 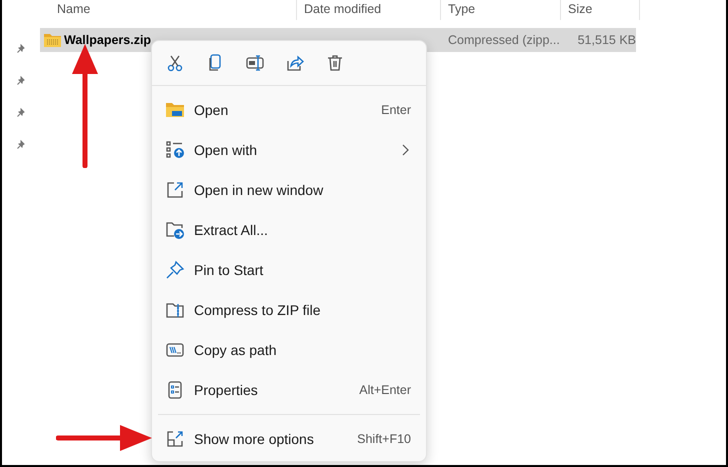 What do you see at coordinates (606, 40) in the screenshot?
I see `table-cell-text: 51,515 KB` at bounding box center [606, 40].